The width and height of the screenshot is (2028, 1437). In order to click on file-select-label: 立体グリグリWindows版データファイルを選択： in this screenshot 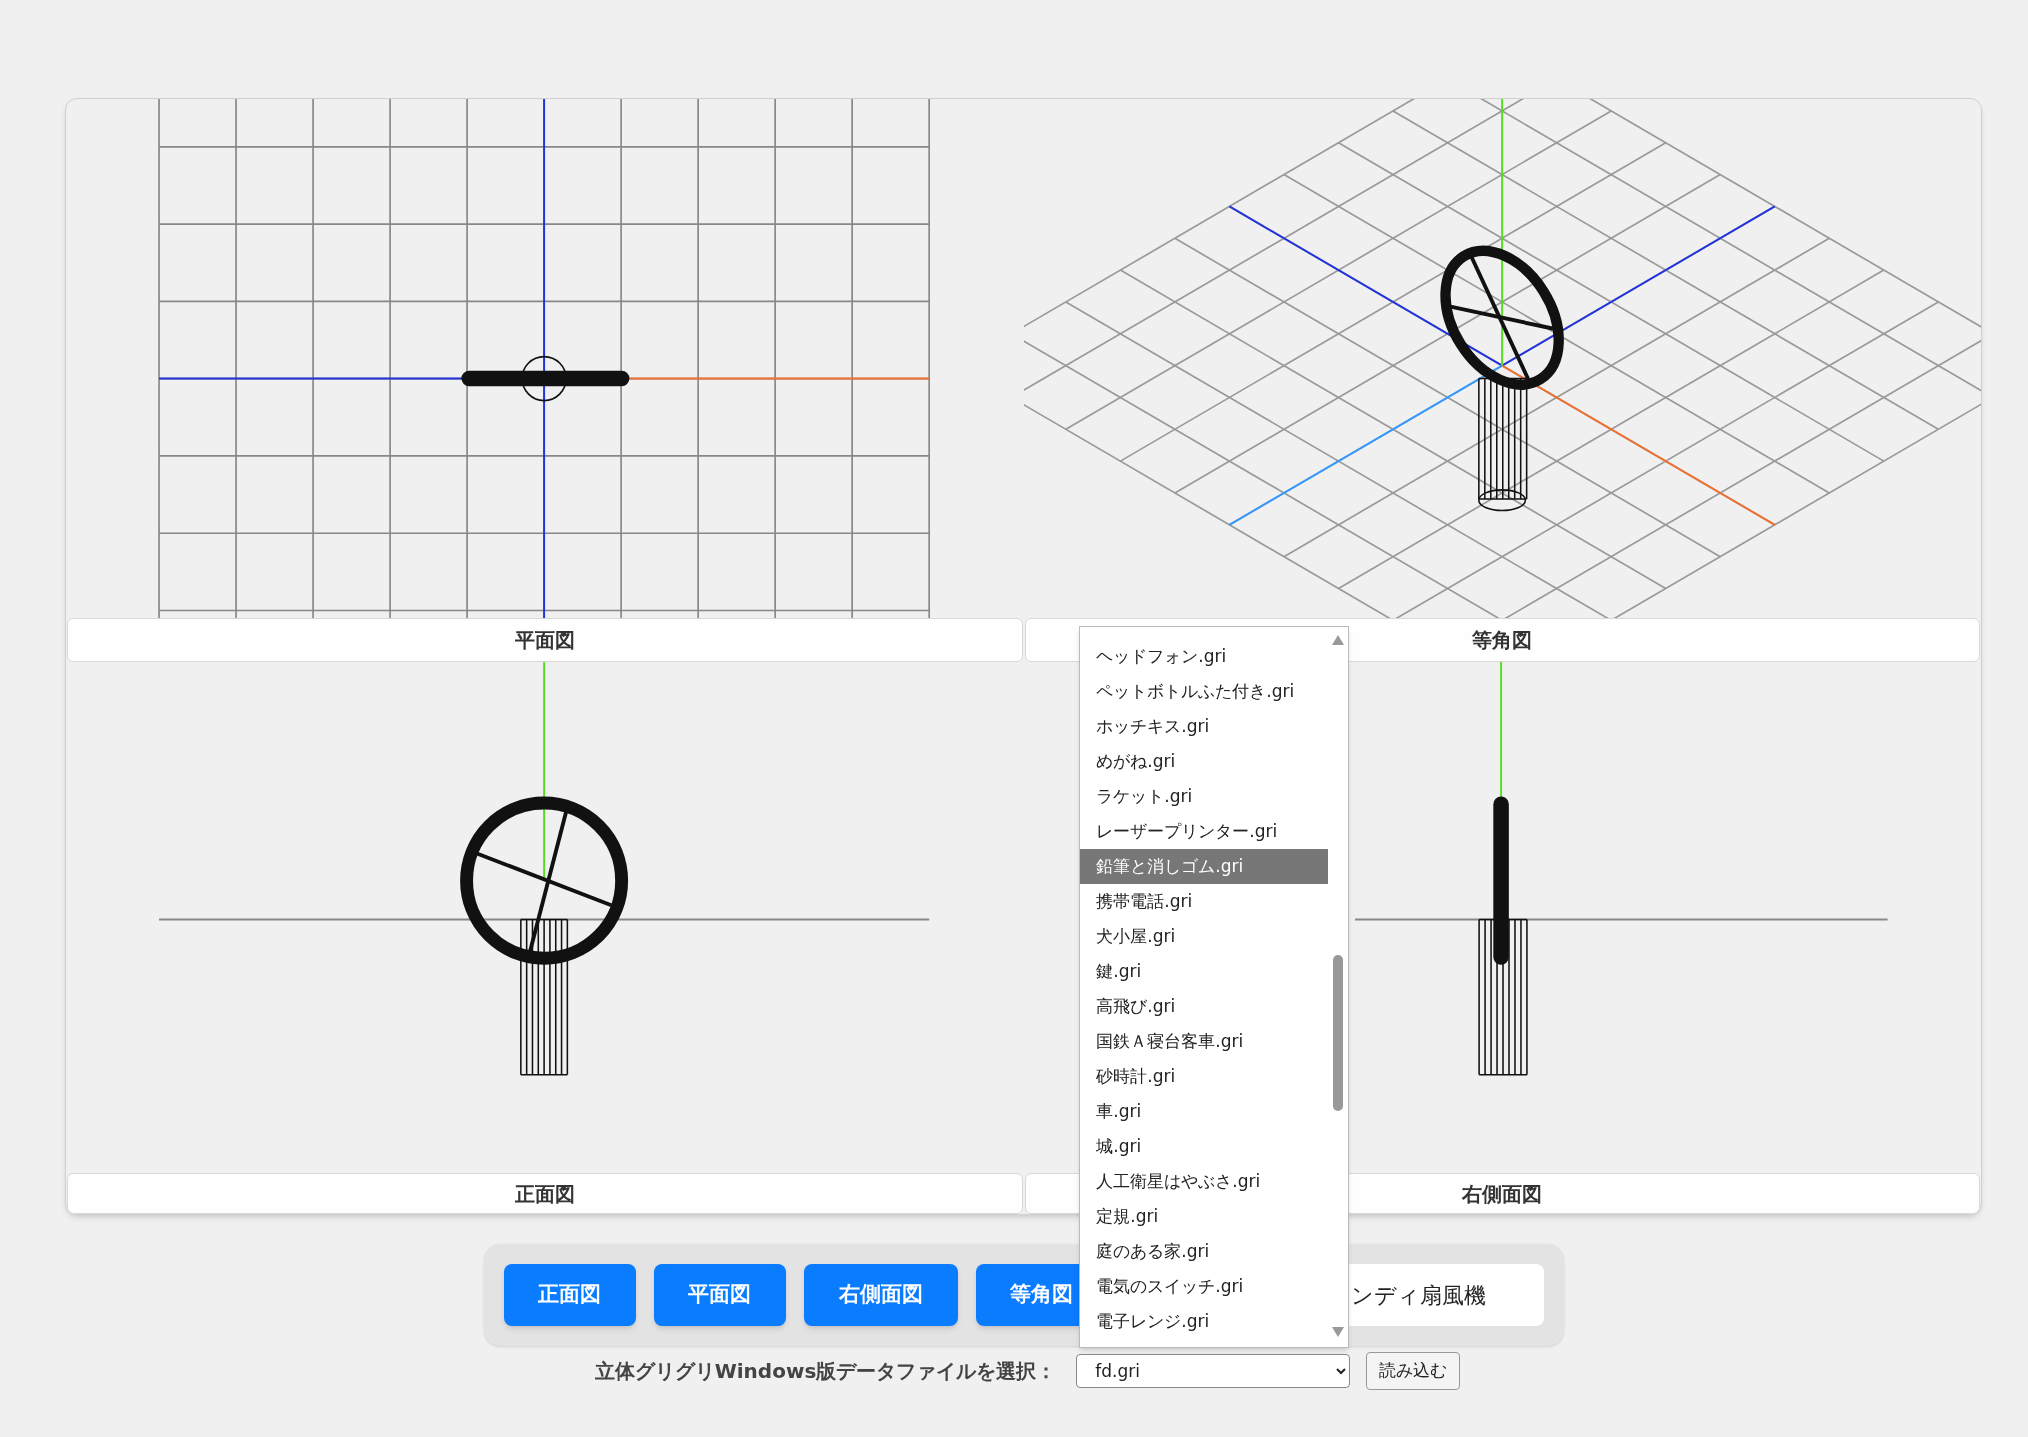, I will do `click(825, 1371)`.